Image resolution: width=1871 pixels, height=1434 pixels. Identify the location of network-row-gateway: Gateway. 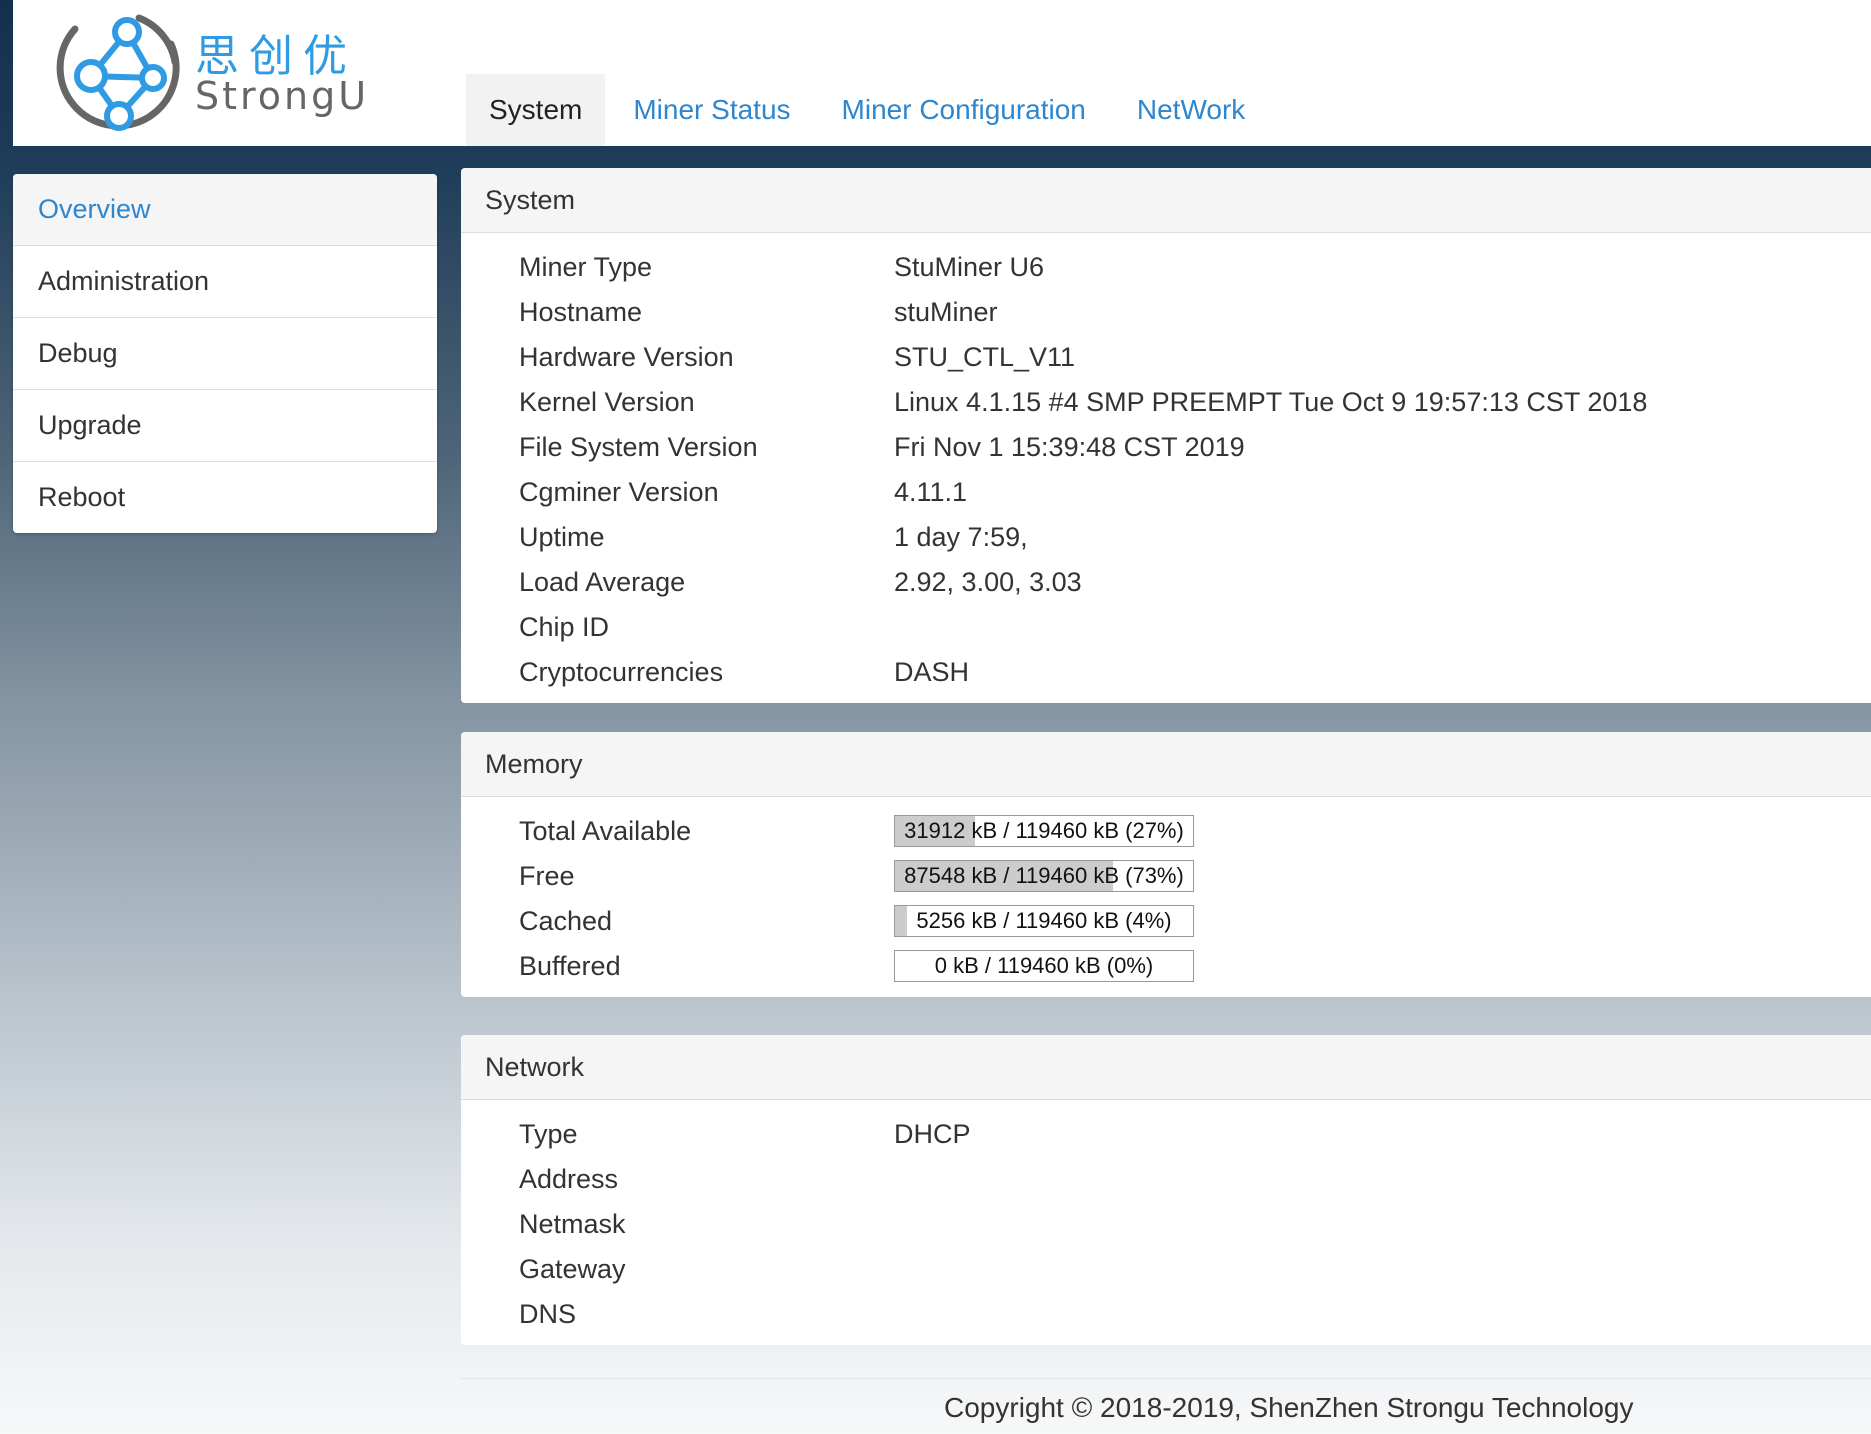
(1166, 1269).